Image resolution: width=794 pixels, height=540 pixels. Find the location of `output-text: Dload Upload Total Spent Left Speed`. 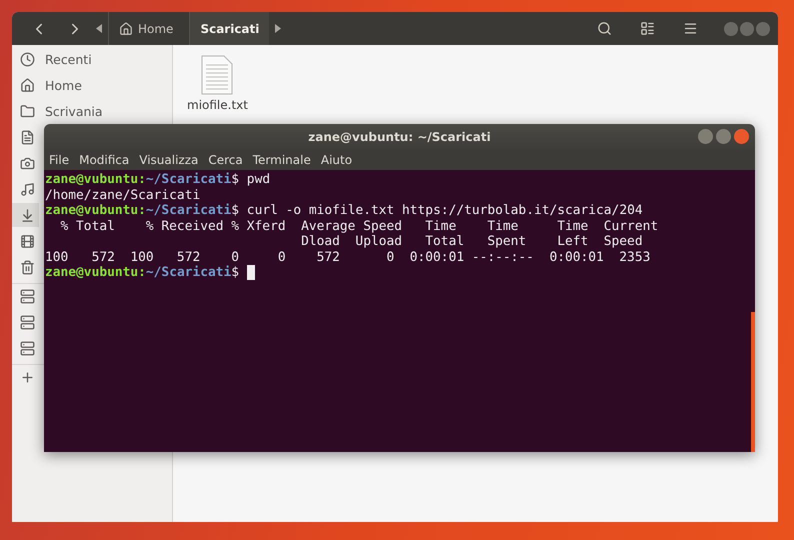

output-text: Dload Upload Total Spent Left Speed is located at coordinates (471, 242).